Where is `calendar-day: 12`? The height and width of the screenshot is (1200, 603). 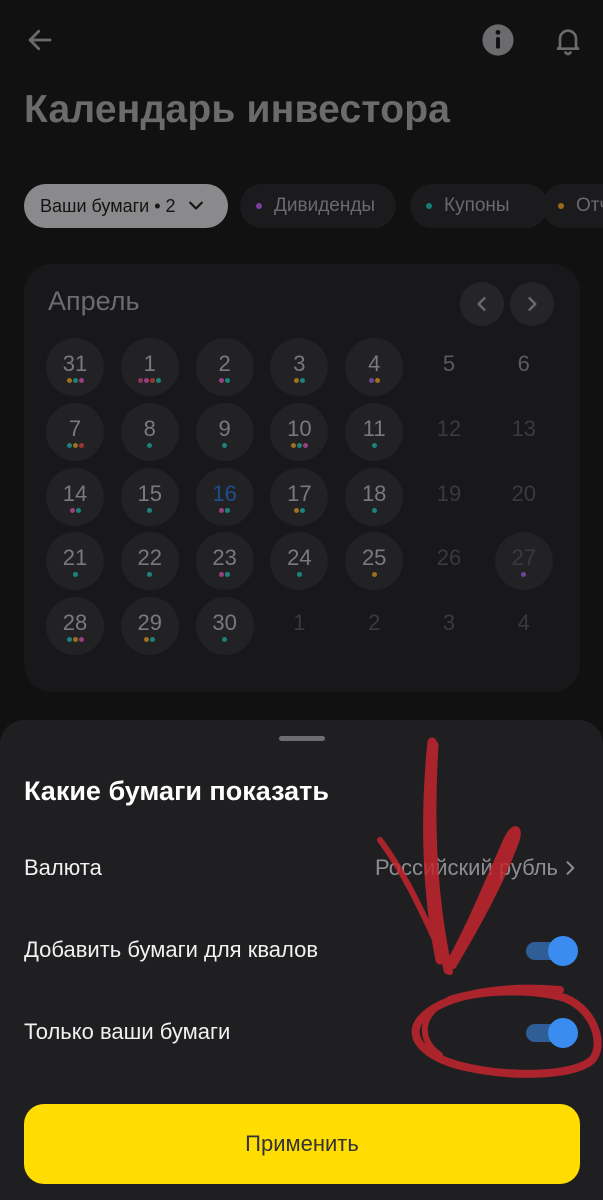
calendar-day: 12 is located at coordinates (449, 432).